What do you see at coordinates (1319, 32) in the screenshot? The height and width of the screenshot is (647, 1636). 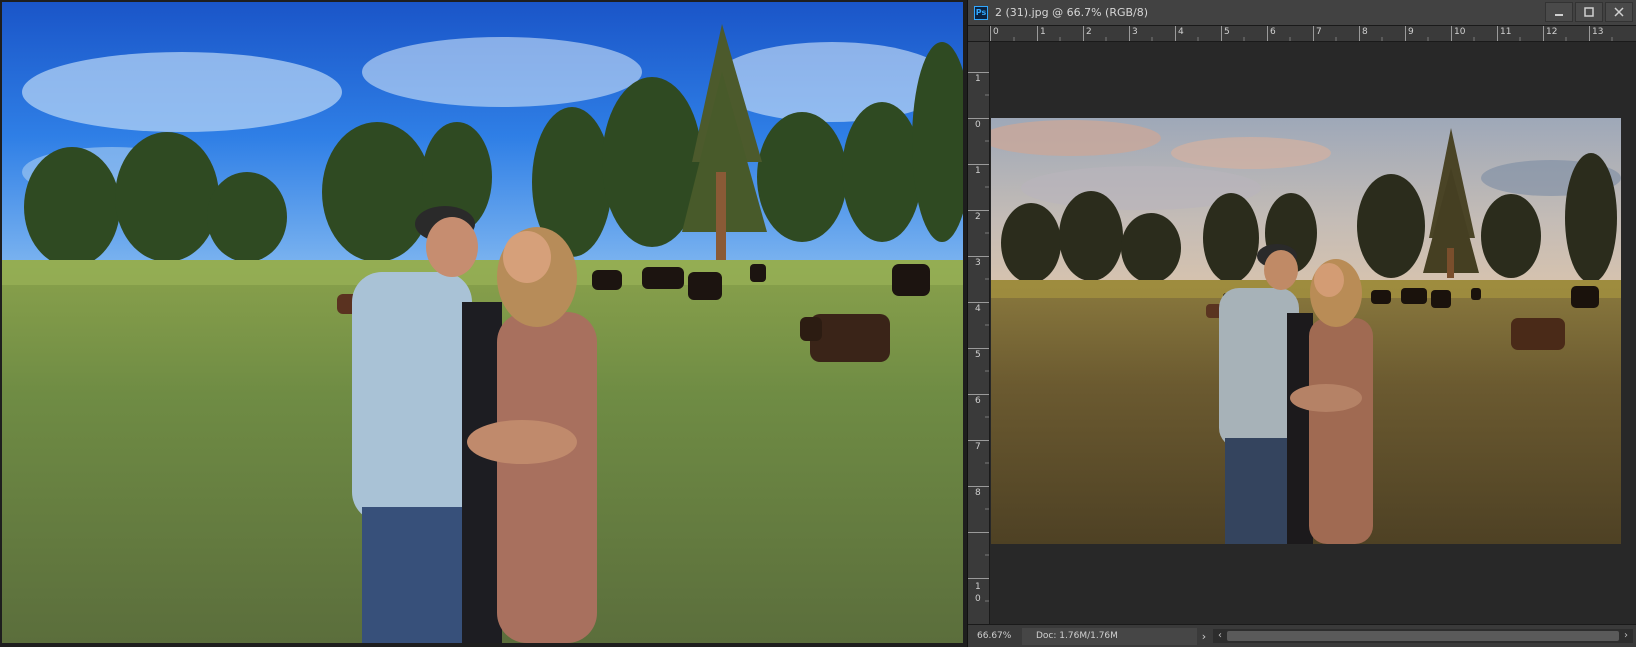 I see `ruler-h-label: 7` at bounding box center [1319, 32].